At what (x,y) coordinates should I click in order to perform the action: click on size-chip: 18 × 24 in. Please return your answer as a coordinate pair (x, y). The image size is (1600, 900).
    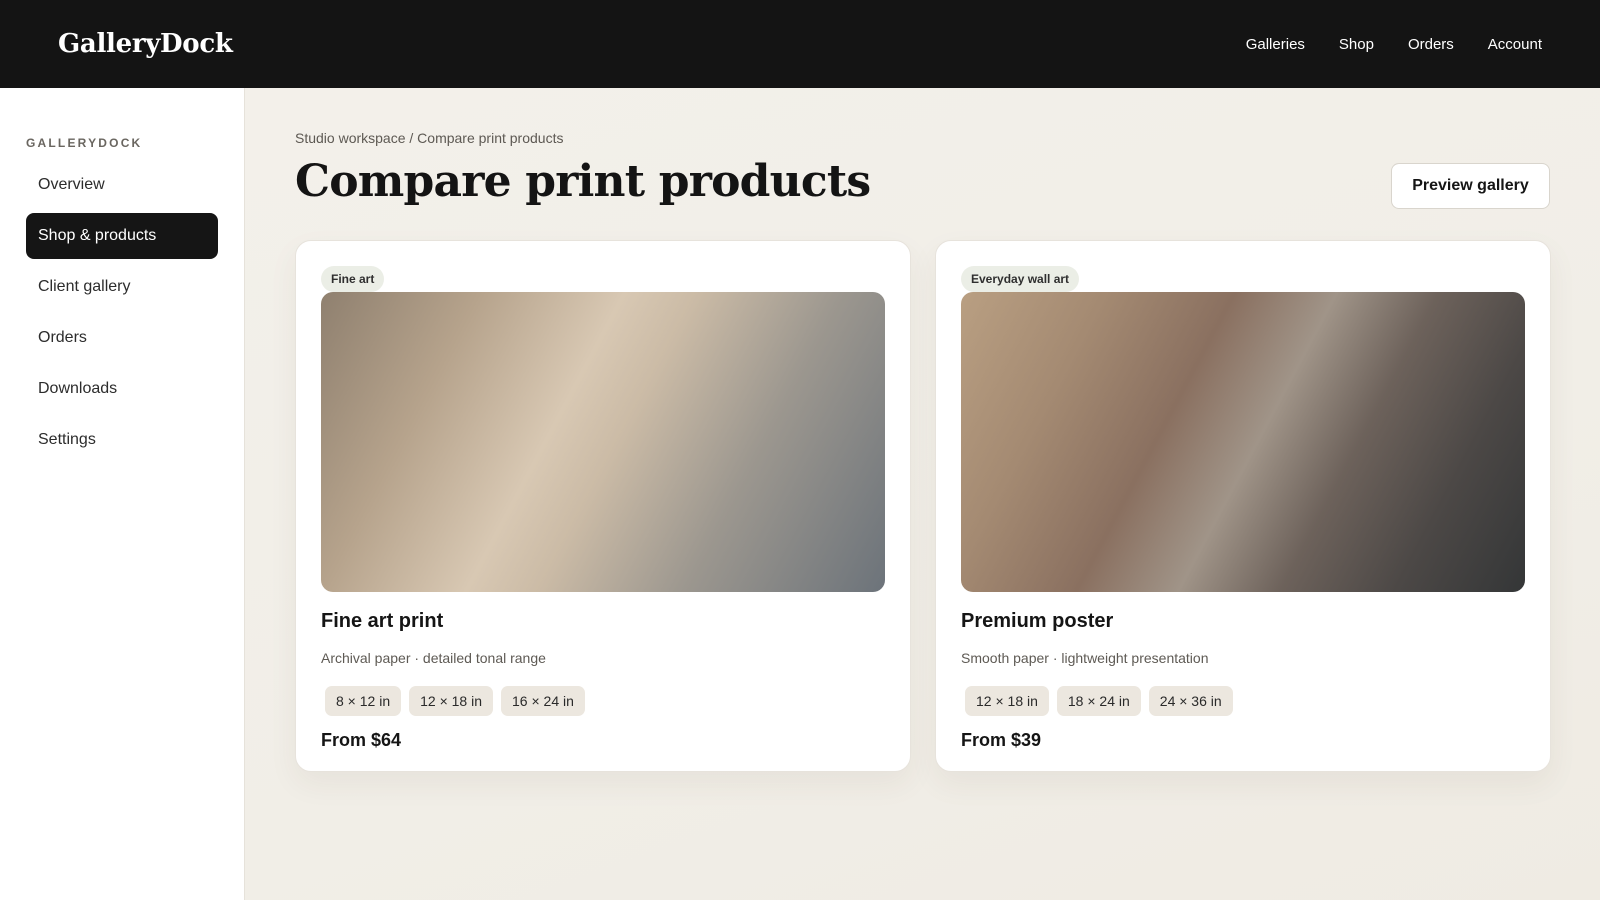
    Looking at the image, I should click on (1098, 701).